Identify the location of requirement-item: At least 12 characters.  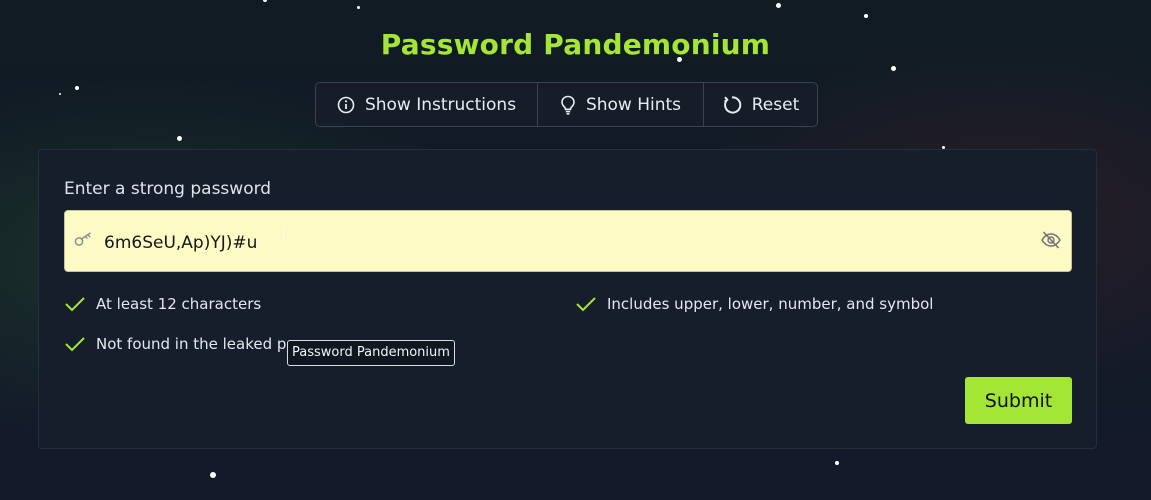
(162, 304).